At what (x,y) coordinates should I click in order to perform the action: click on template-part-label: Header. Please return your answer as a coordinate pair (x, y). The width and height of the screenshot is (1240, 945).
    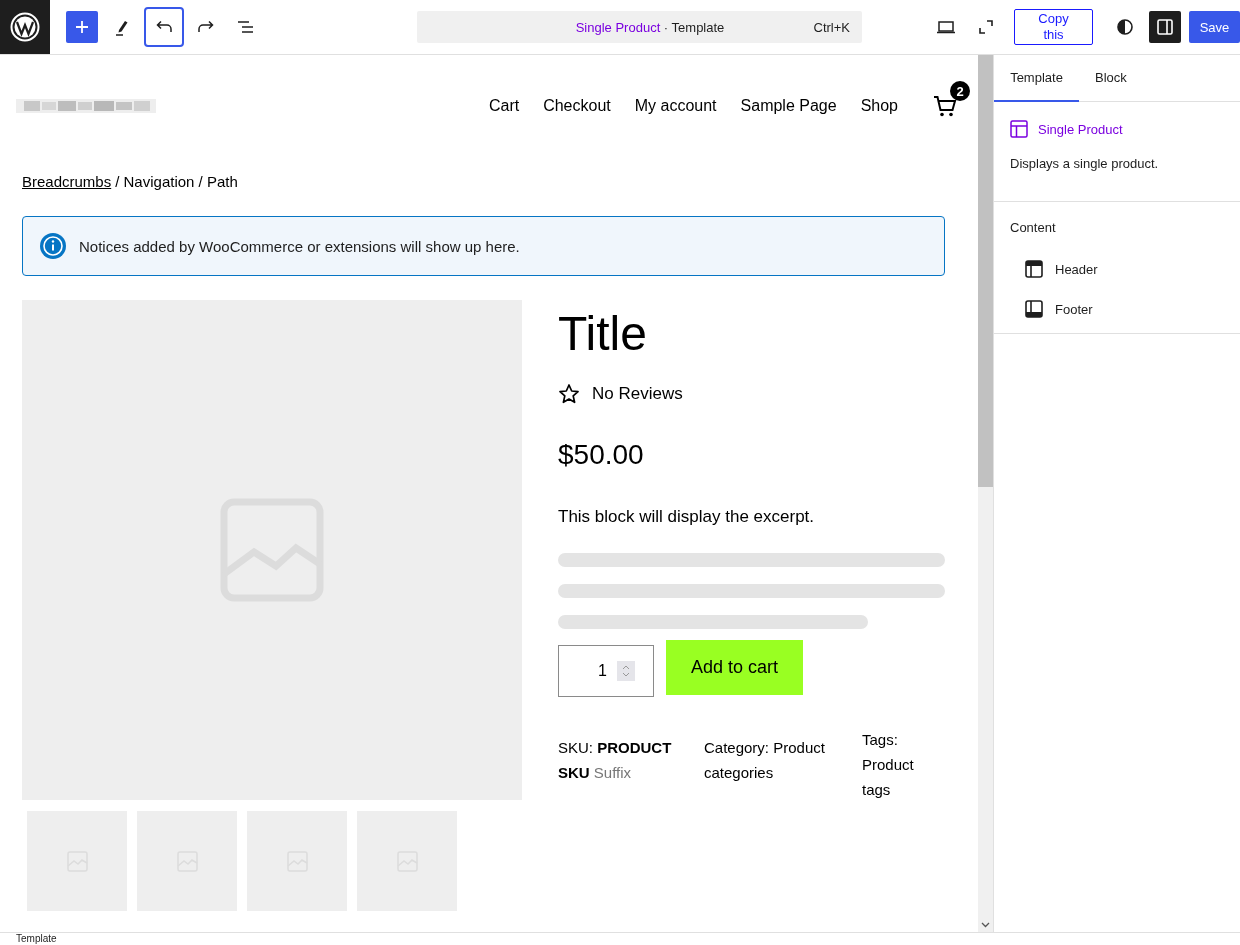
    Looking at the image, I should click on (1076, 269).